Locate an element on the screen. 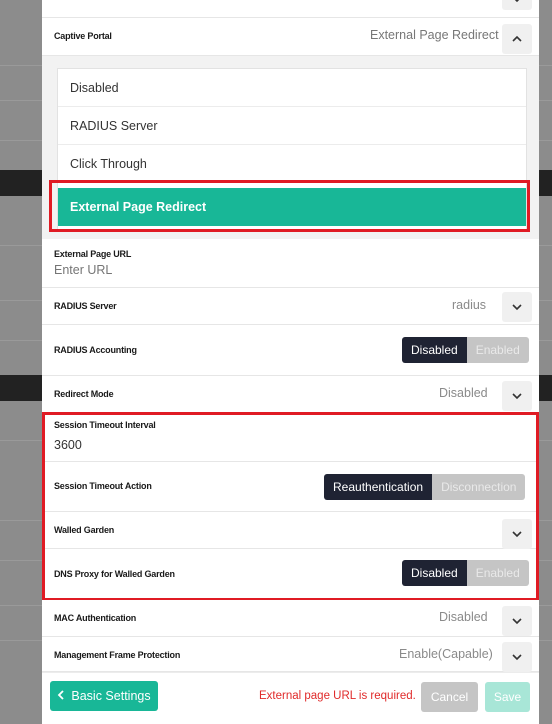  basic-settings-button: Basic Settings is located at coordinates (104, 696).